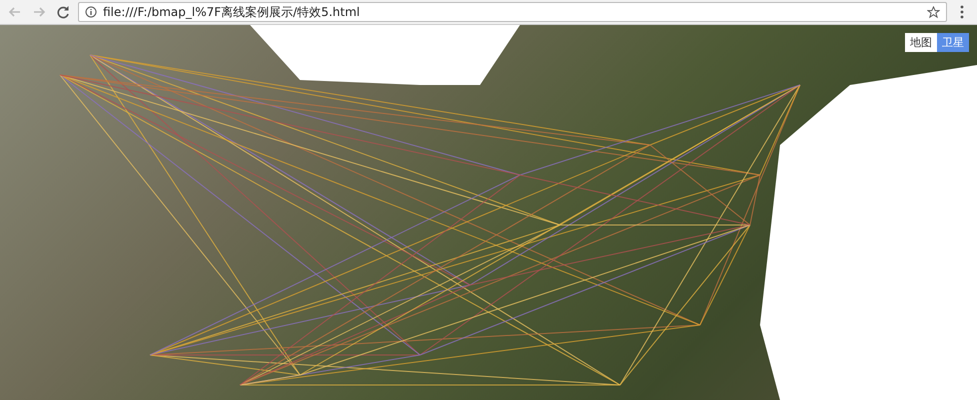 This screenshot has width=977, height=400. Describe the element at coordinates (231, 12) in the screenshot. I see `url-text: file:///F:/bmap_l%7F离线案例展示/特效5.html` at that location.